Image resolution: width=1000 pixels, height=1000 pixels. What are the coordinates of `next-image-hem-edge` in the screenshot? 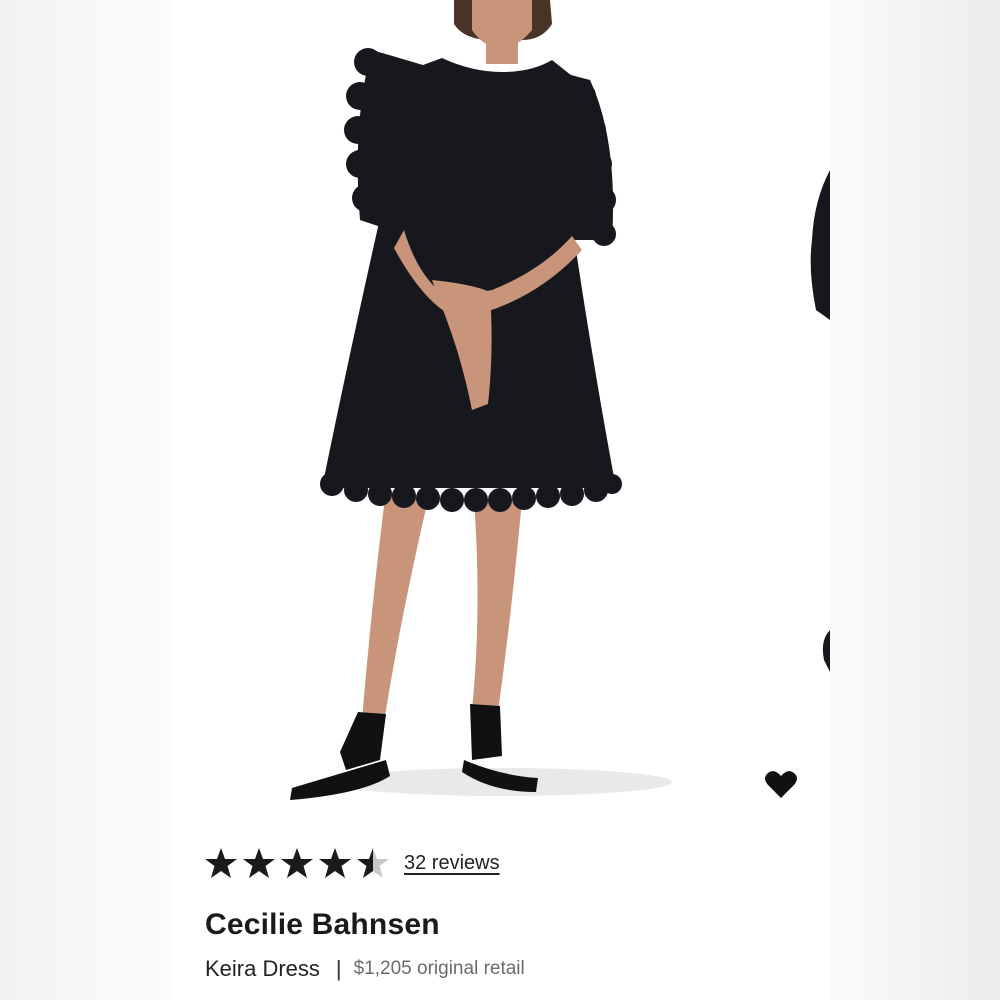 It's located at (826, 651).